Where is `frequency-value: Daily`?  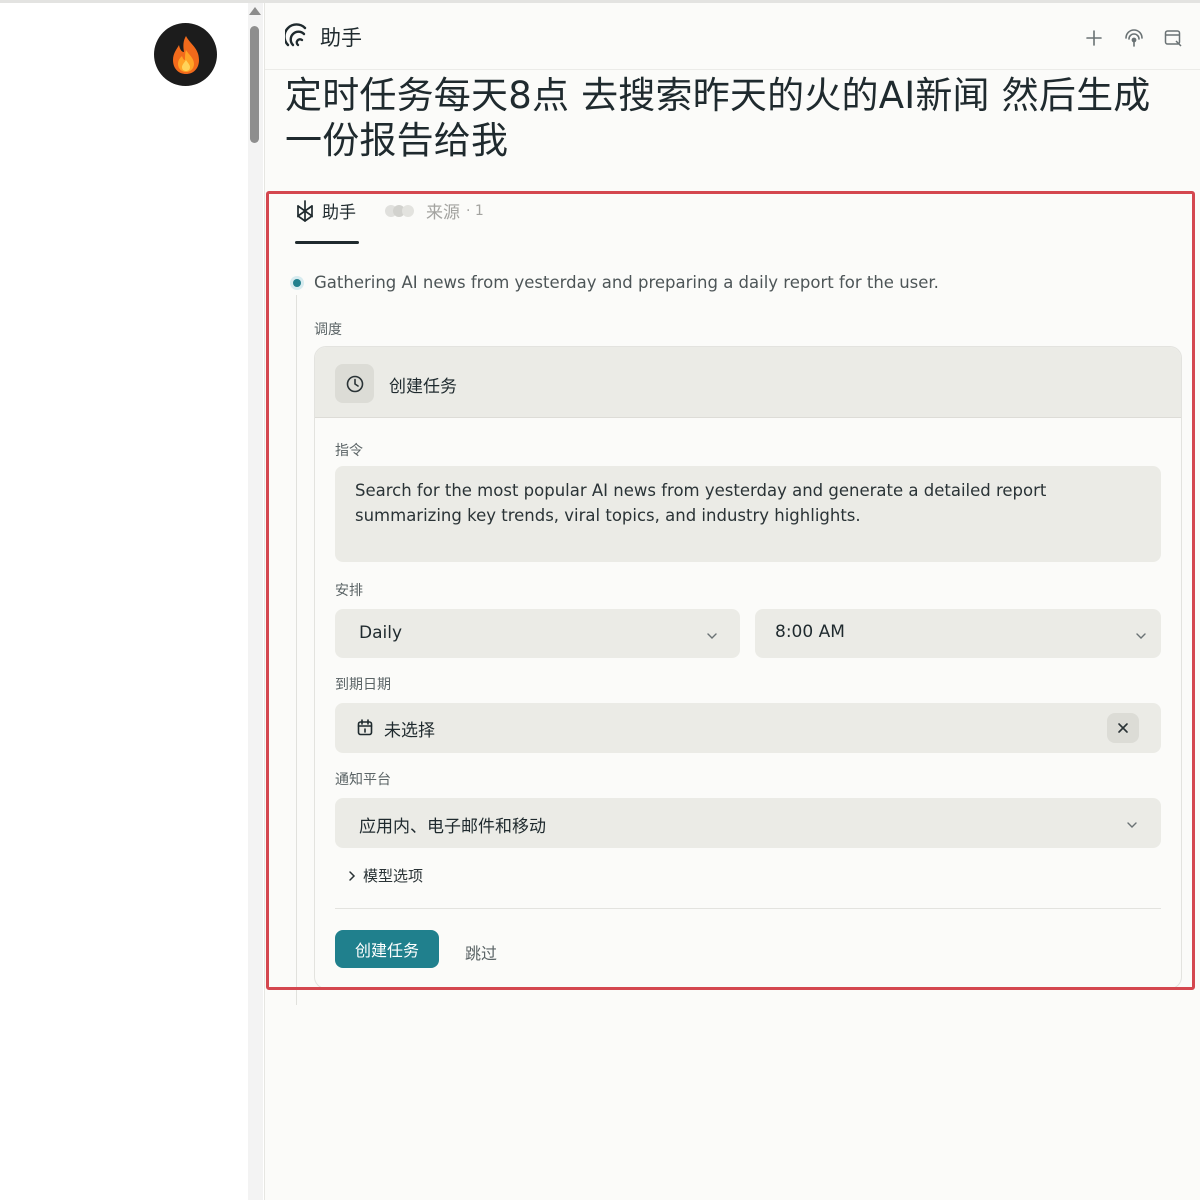 frequency-value: Daily is located at coordinates (381, 633).